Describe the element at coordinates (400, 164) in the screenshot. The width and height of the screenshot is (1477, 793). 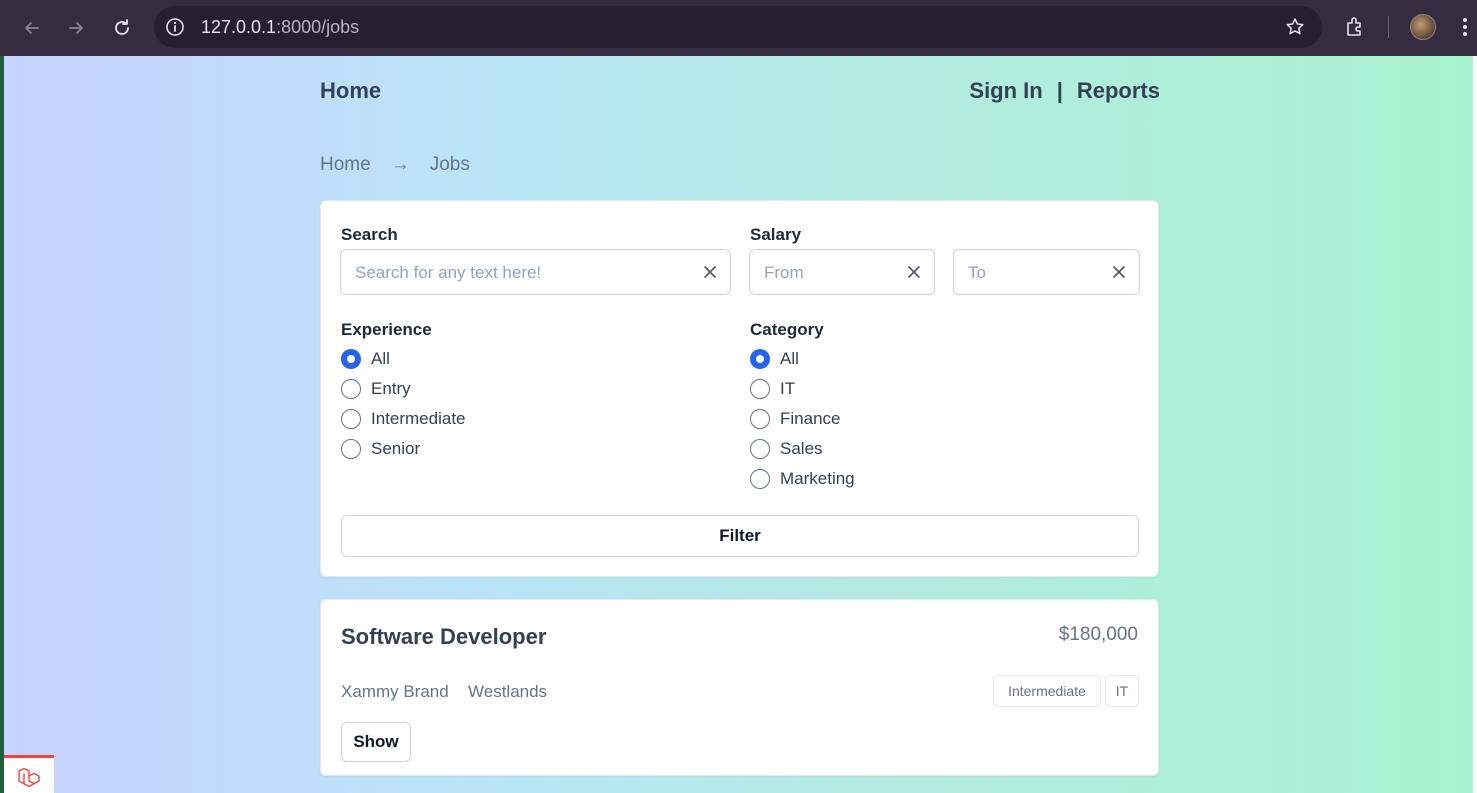
I see `breadcrumb-arrow: →` at that location.